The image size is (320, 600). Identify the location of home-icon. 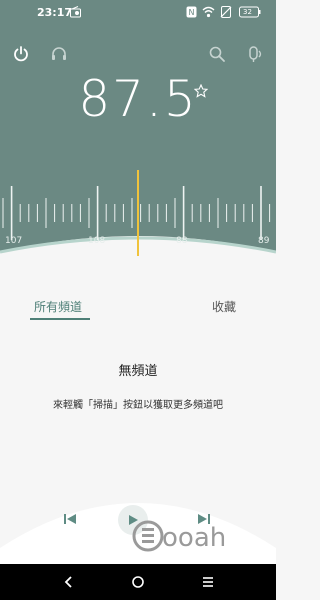
(138, 582).